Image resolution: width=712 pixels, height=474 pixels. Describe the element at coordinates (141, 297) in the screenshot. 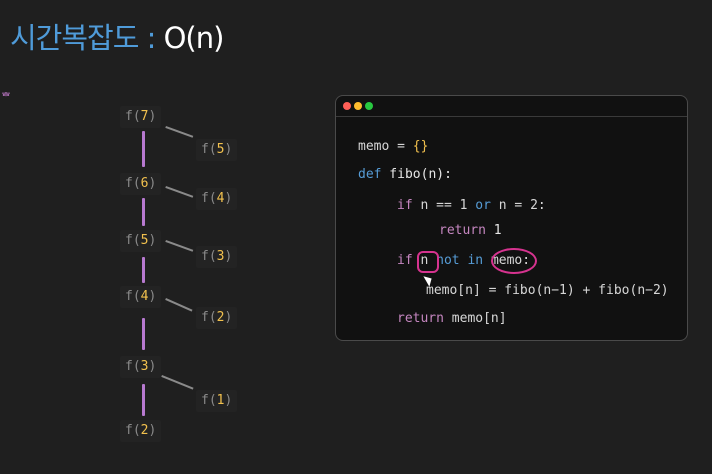

I see `tree-node: f(4)` at that location.